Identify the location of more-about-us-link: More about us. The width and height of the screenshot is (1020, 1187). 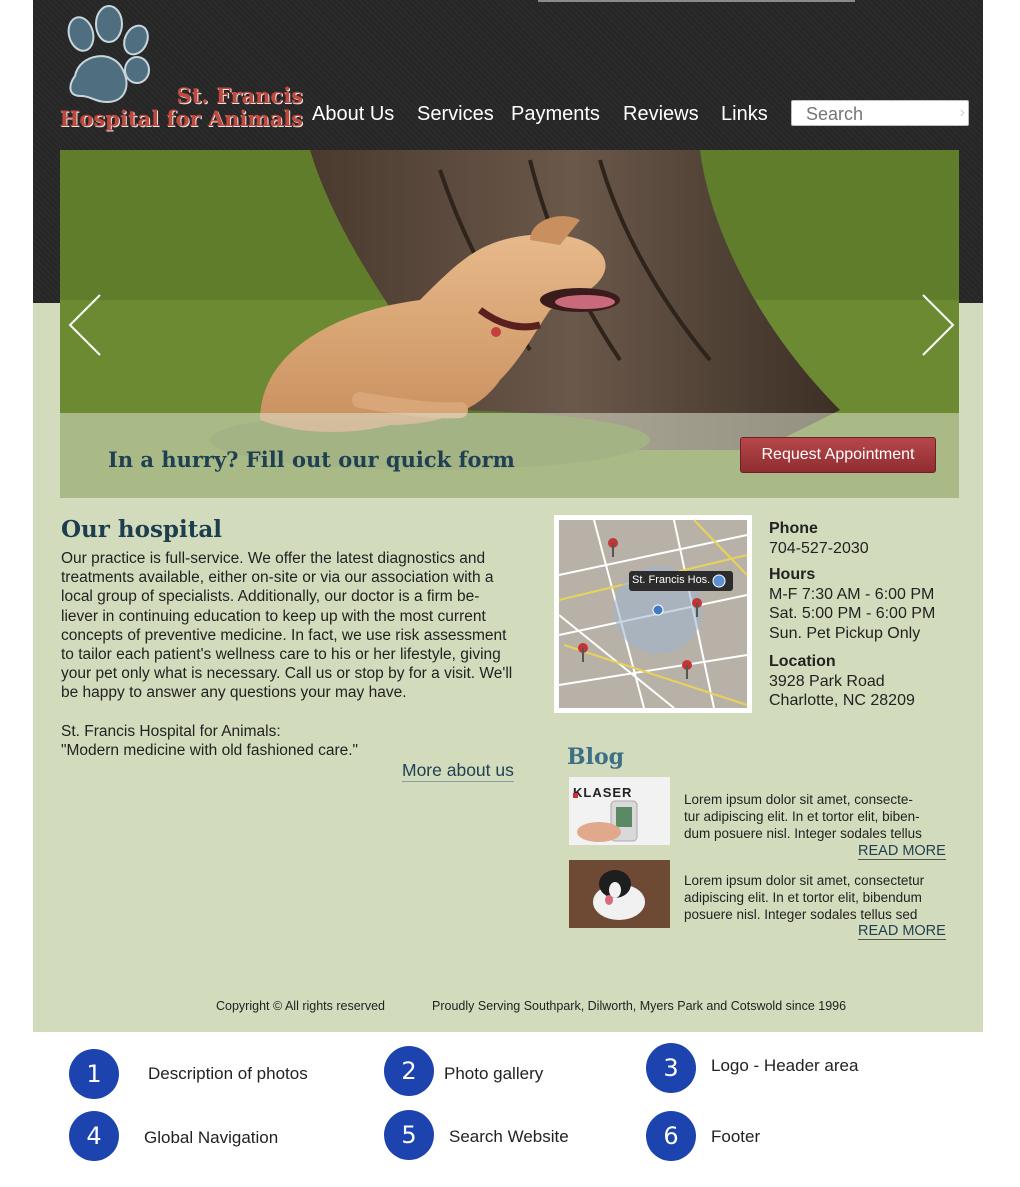
(458, 771).